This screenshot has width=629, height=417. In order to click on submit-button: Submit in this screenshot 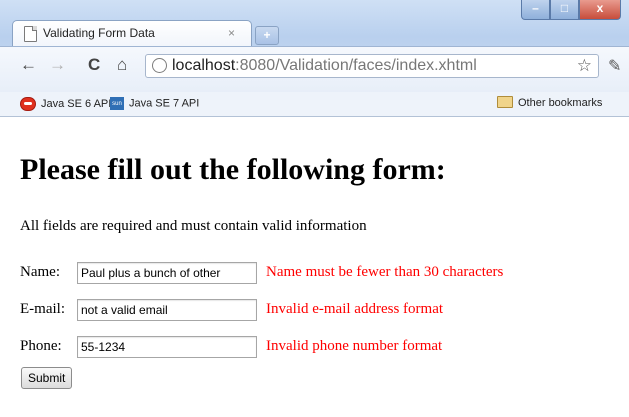, I will do `click(47, 378)`.